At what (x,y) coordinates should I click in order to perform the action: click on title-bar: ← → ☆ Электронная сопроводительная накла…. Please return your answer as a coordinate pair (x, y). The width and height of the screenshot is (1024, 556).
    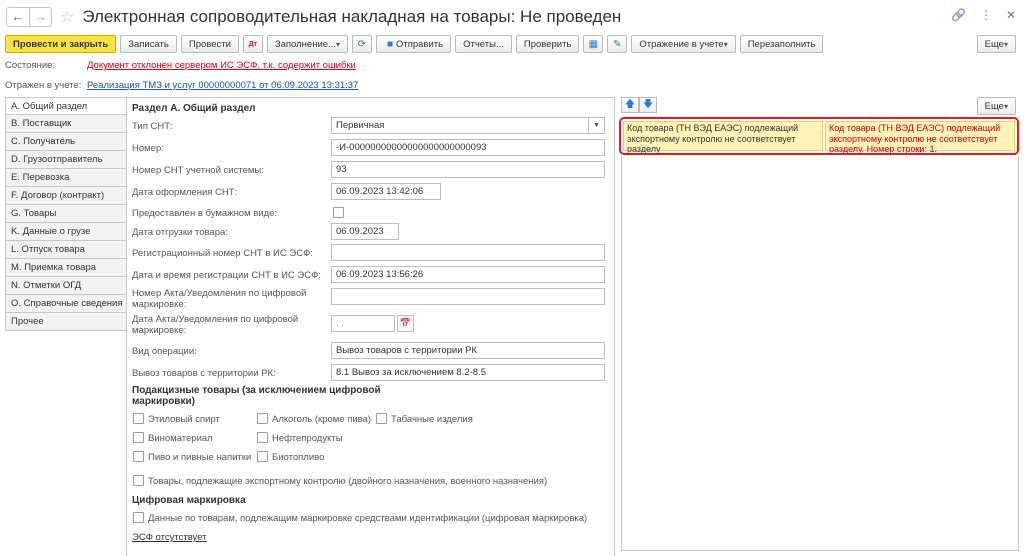
    Looking at the image, I should click on (512, 16).